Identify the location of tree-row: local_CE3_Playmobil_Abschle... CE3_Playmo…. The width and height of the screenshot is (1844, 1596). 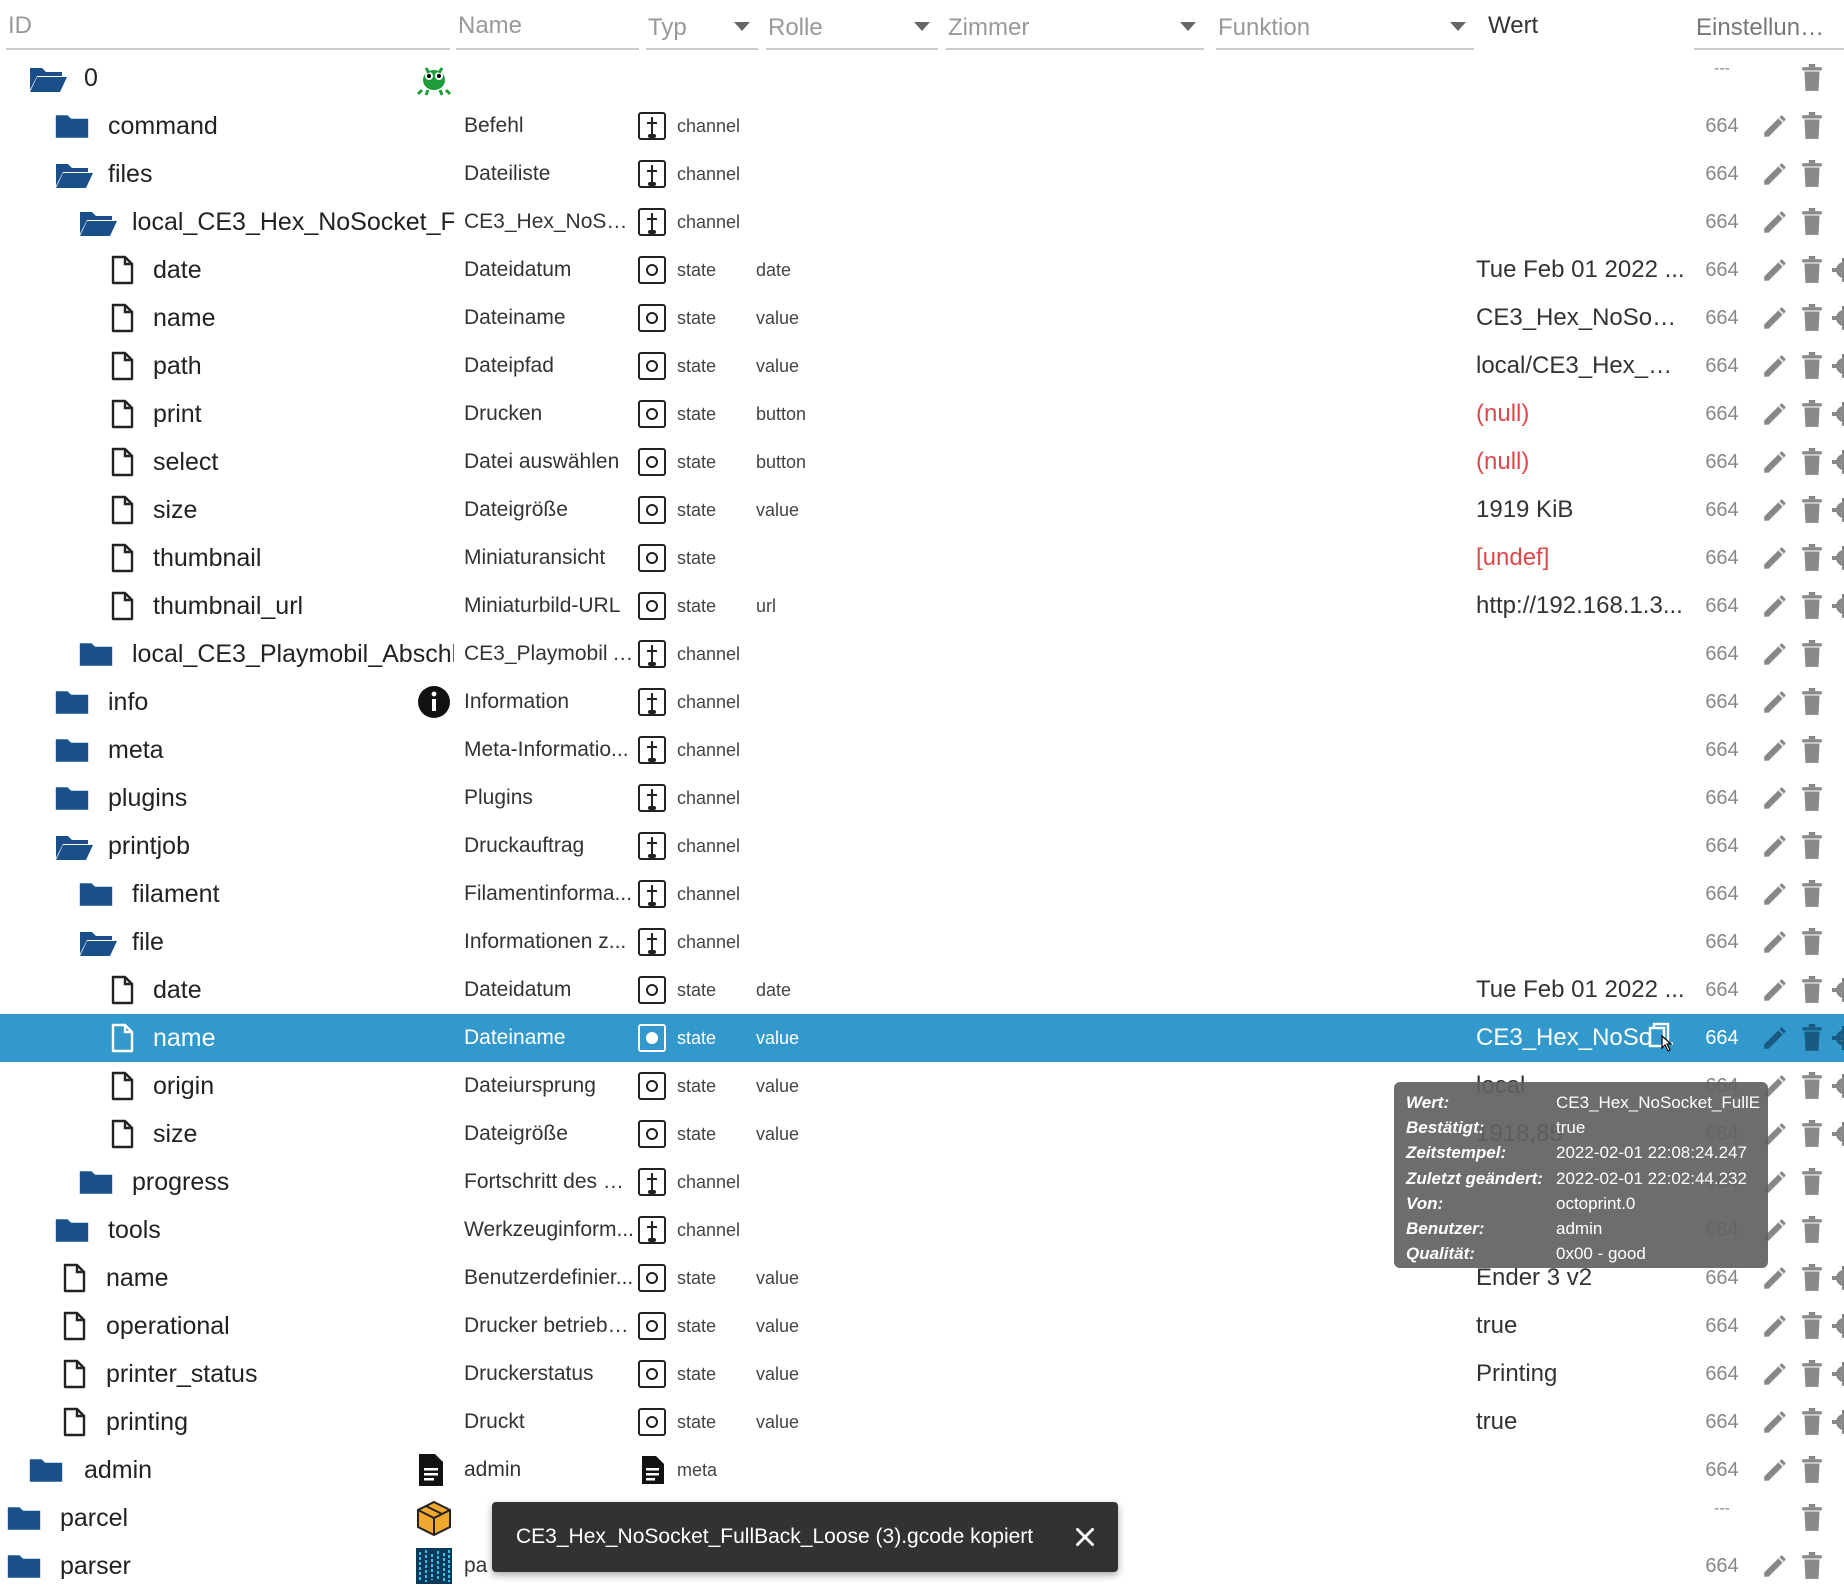
(922, 654).